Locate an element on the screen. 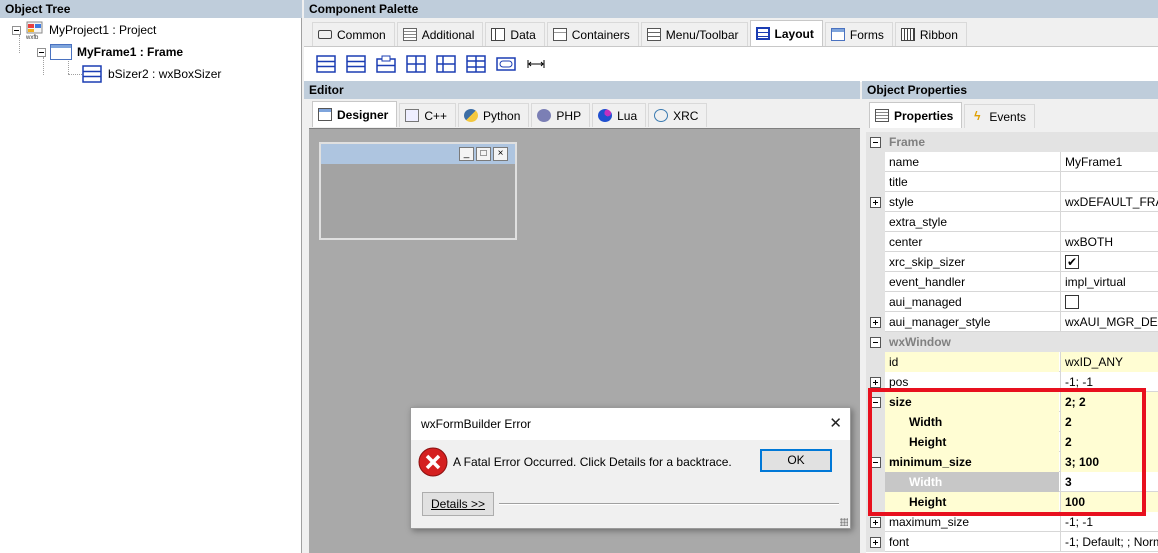 This screenshot has height=553, width=1158. tab-designer: Designer is located at coordinates (355, 114).